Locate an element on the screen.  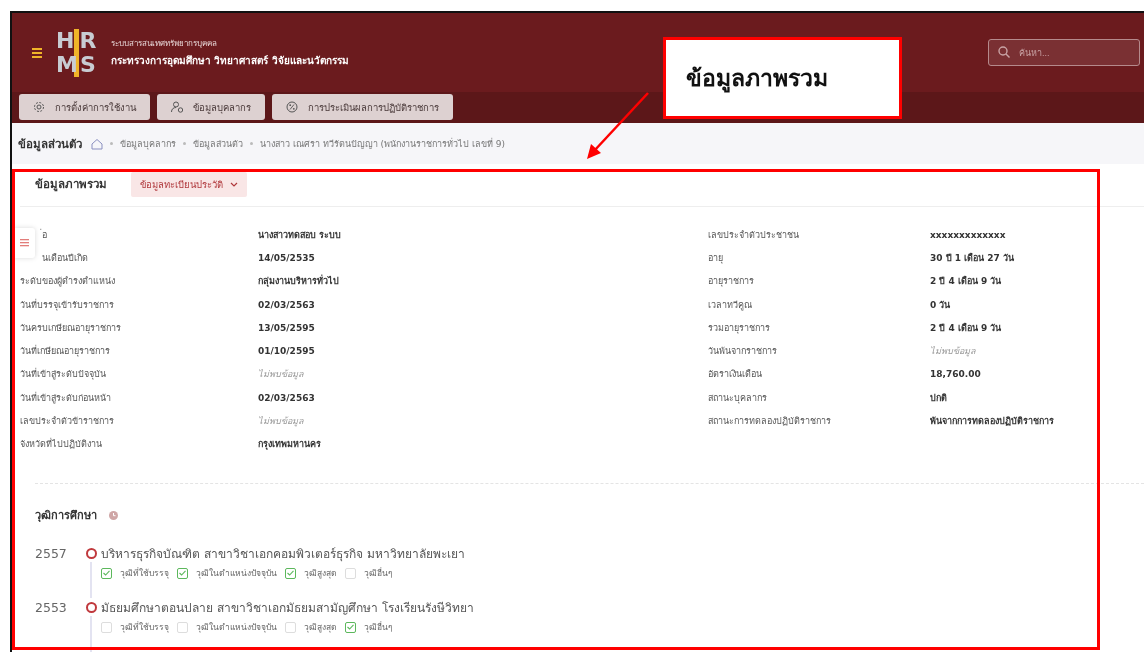
field-label: วันที่บรรจุเข้ารับราชการ is located at coordinates (67, 305).